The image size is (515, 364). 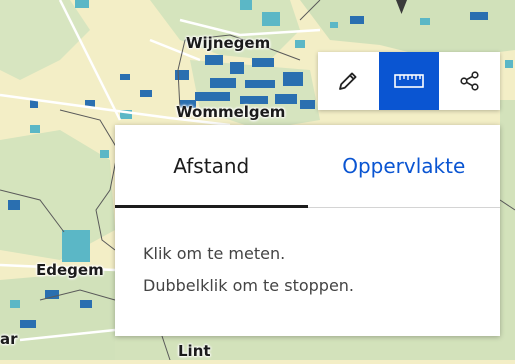 I want to click on tab-oppervlakte: Oppervlakte, so click(x=404, y=166).